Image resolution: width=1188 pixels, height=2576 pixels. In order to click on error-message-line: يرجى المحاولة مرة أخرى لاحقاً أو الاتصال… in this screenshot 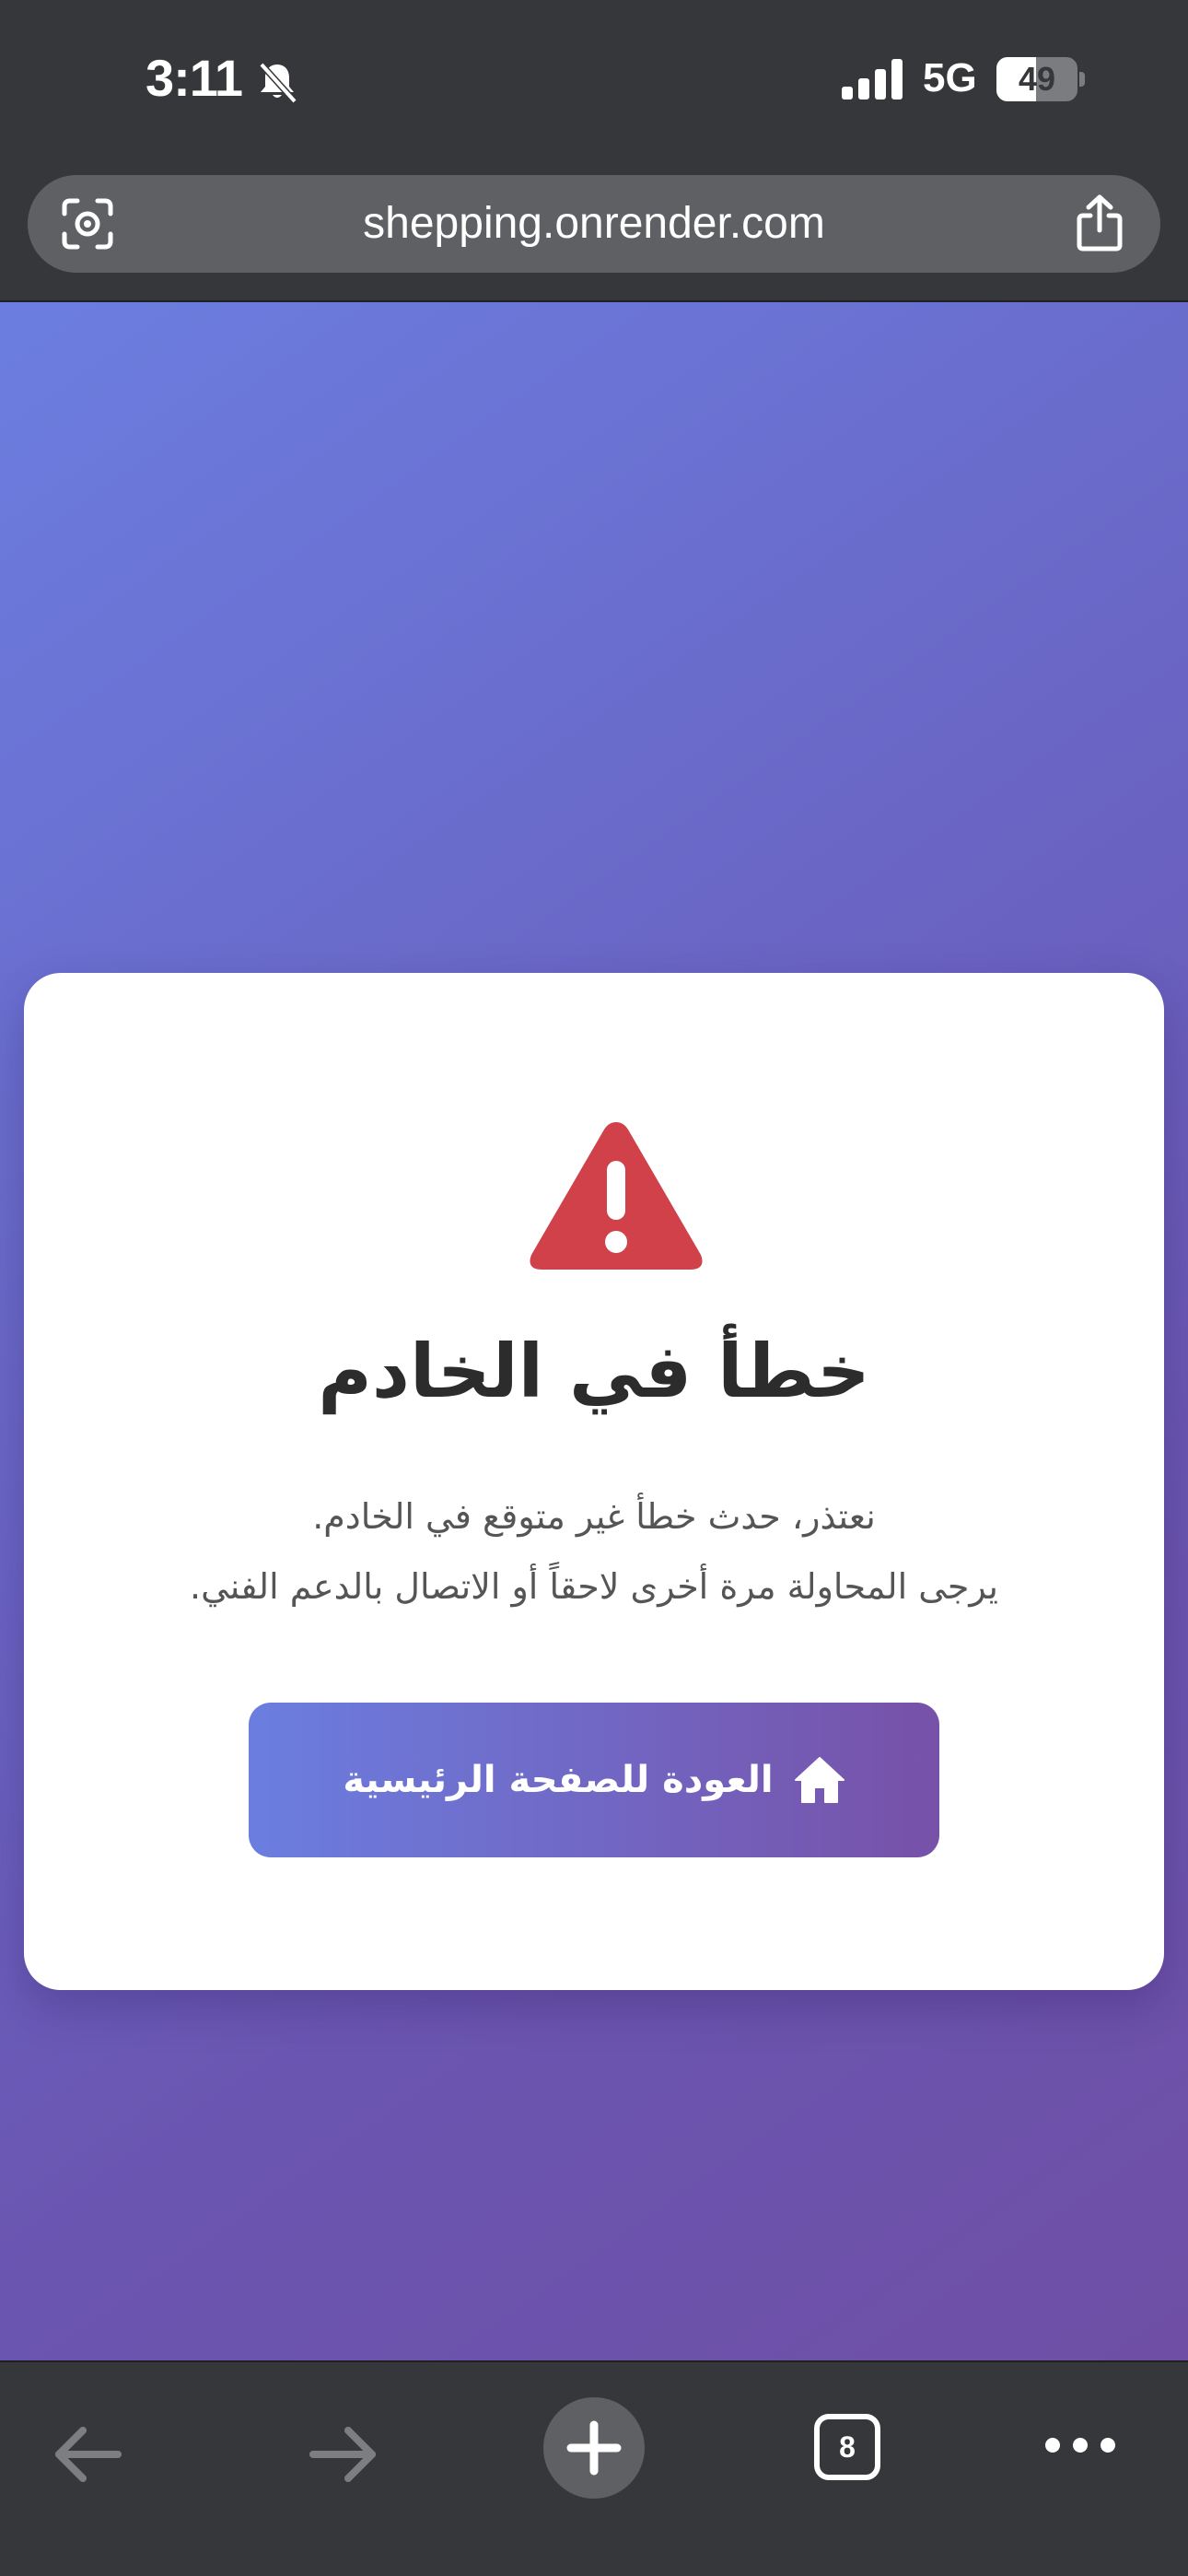, I will do `click(594, 1586)`.